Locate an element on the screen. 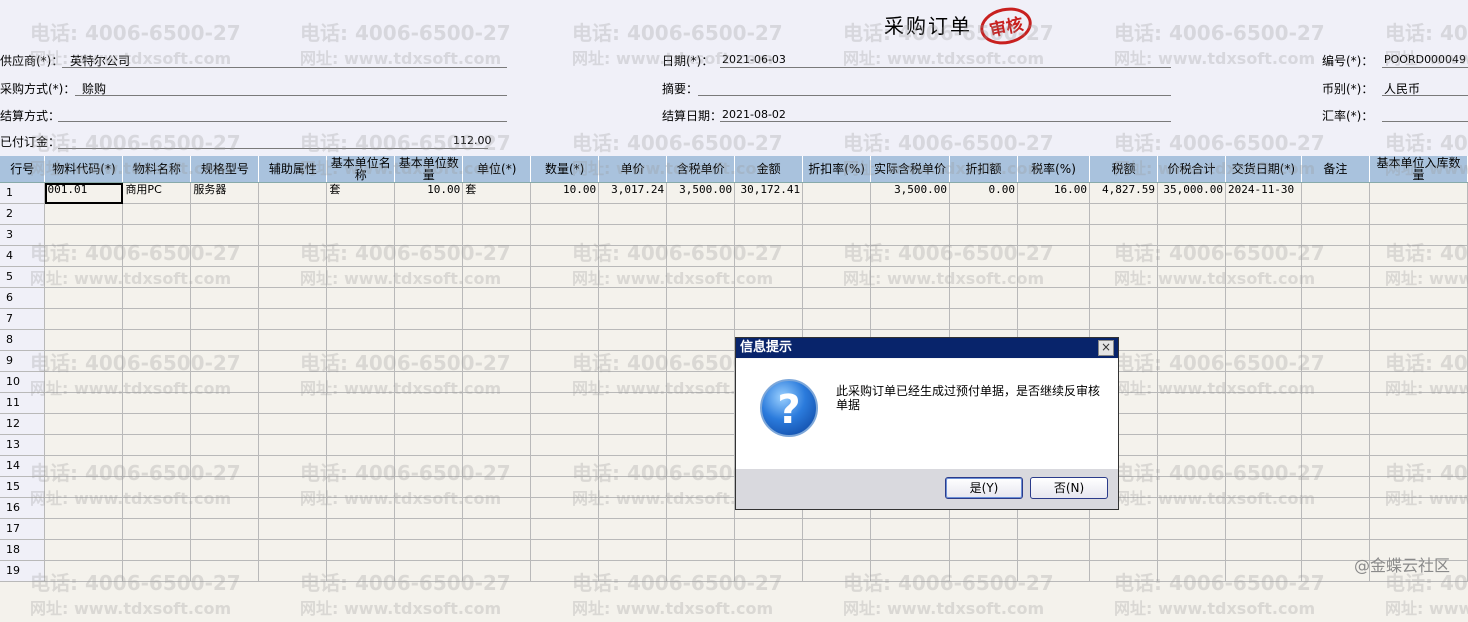 This screenshot has height=622, width=1468. no-button: 否(N) is located at coordinates (1069, 488).